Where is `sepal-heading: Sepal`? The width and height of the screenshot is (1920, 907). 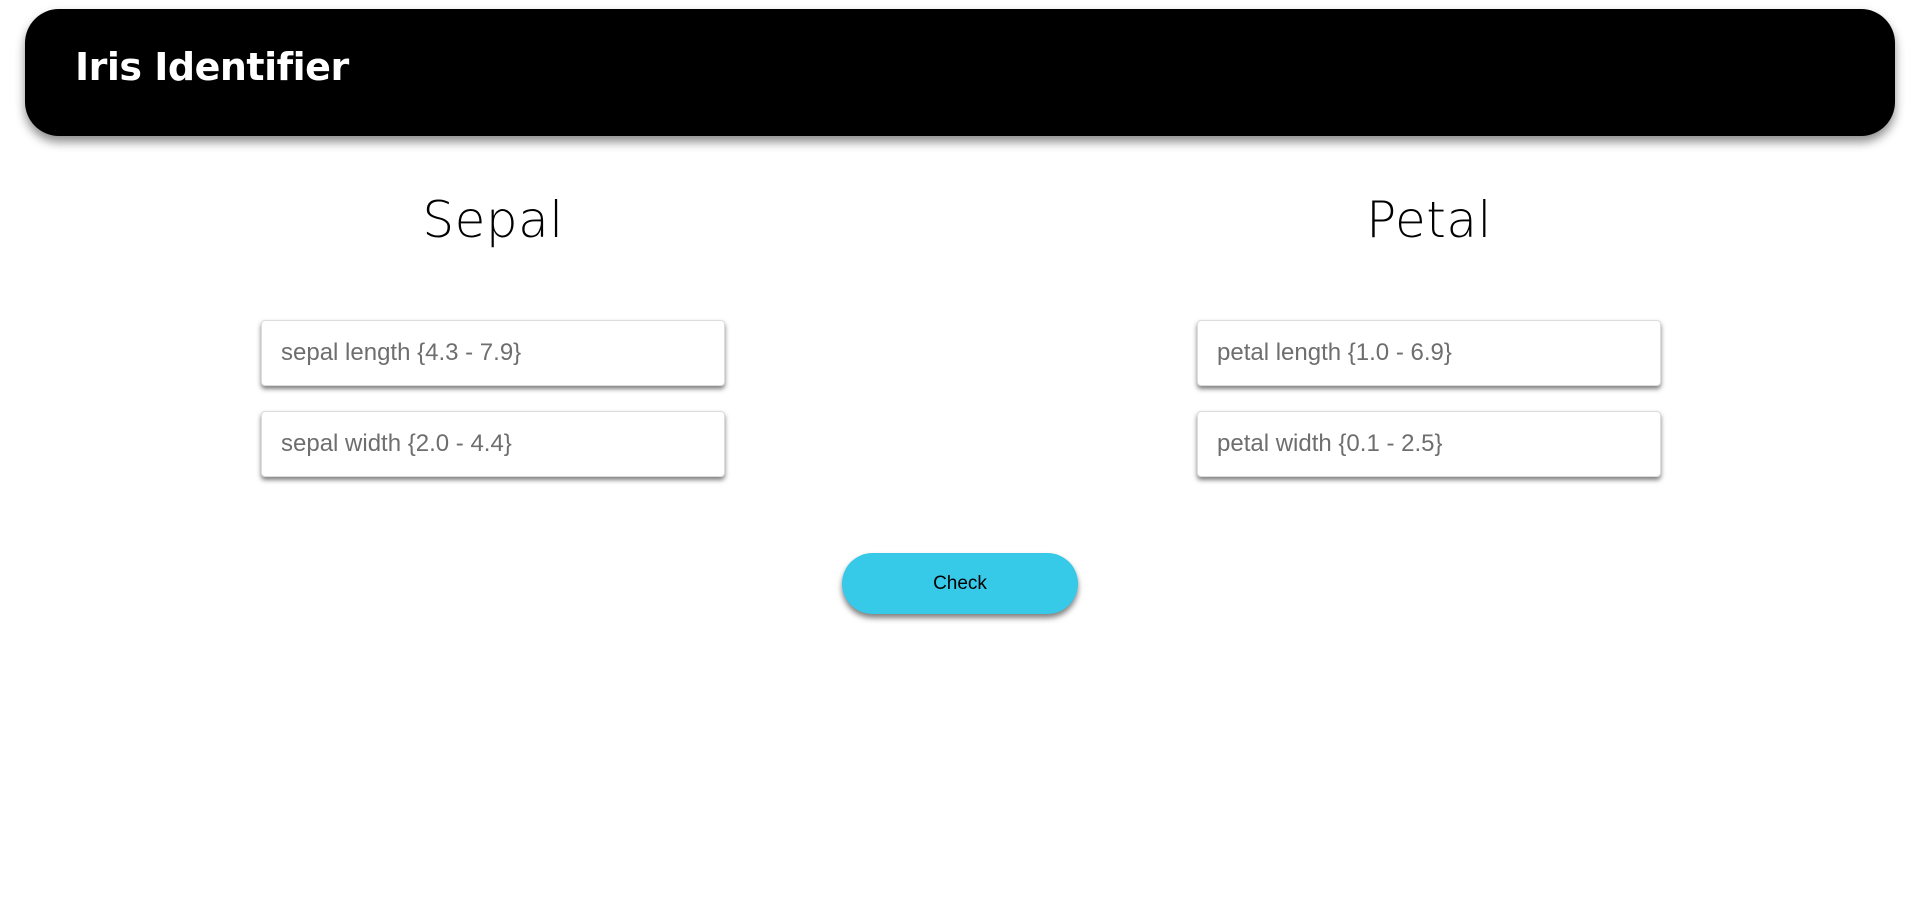
sepal-heading: Sepal is located at coordinates (493, 220).